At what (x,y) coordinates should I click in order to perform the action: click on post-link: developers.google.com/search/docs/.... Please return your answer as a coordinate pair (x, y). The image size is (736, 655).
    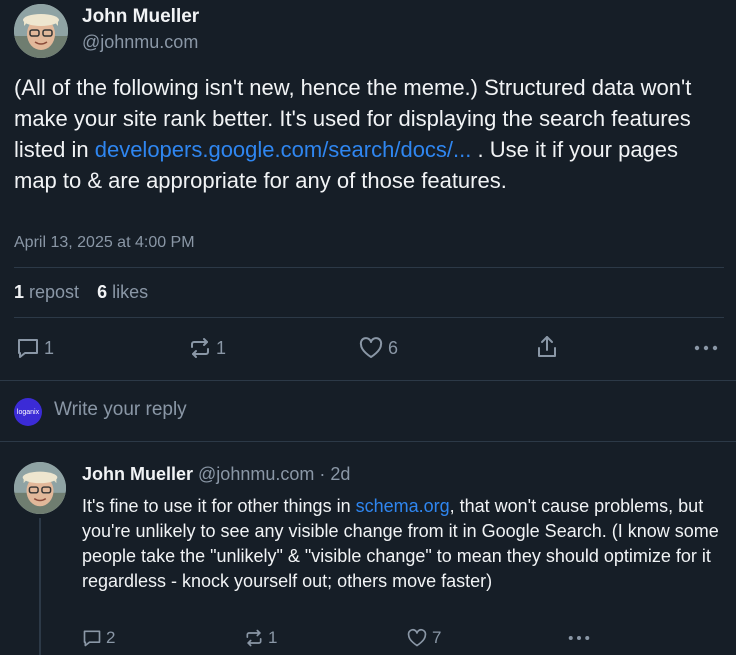
    Looking at the image, I should click on (283, 149).